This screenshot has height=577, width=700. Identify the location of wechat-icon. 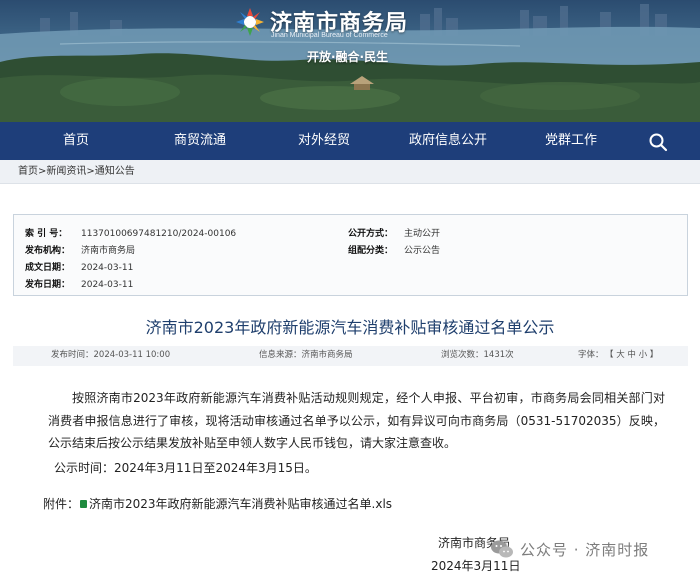
(502, 549).